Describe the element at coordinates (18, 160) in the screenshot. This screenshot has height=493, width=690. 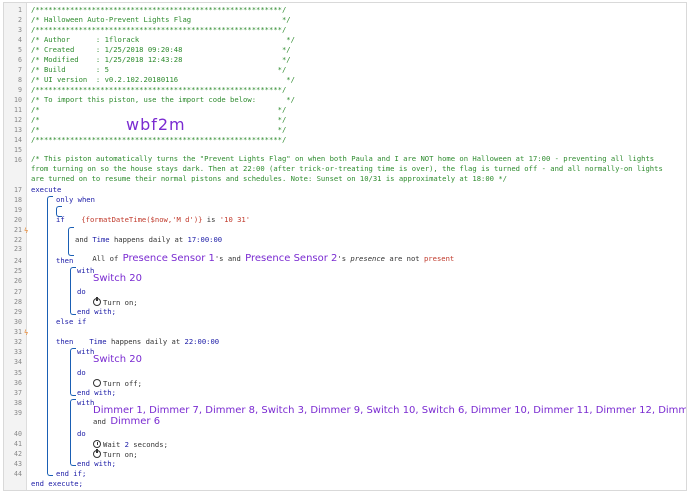
I see `line-number: 16` at that location.